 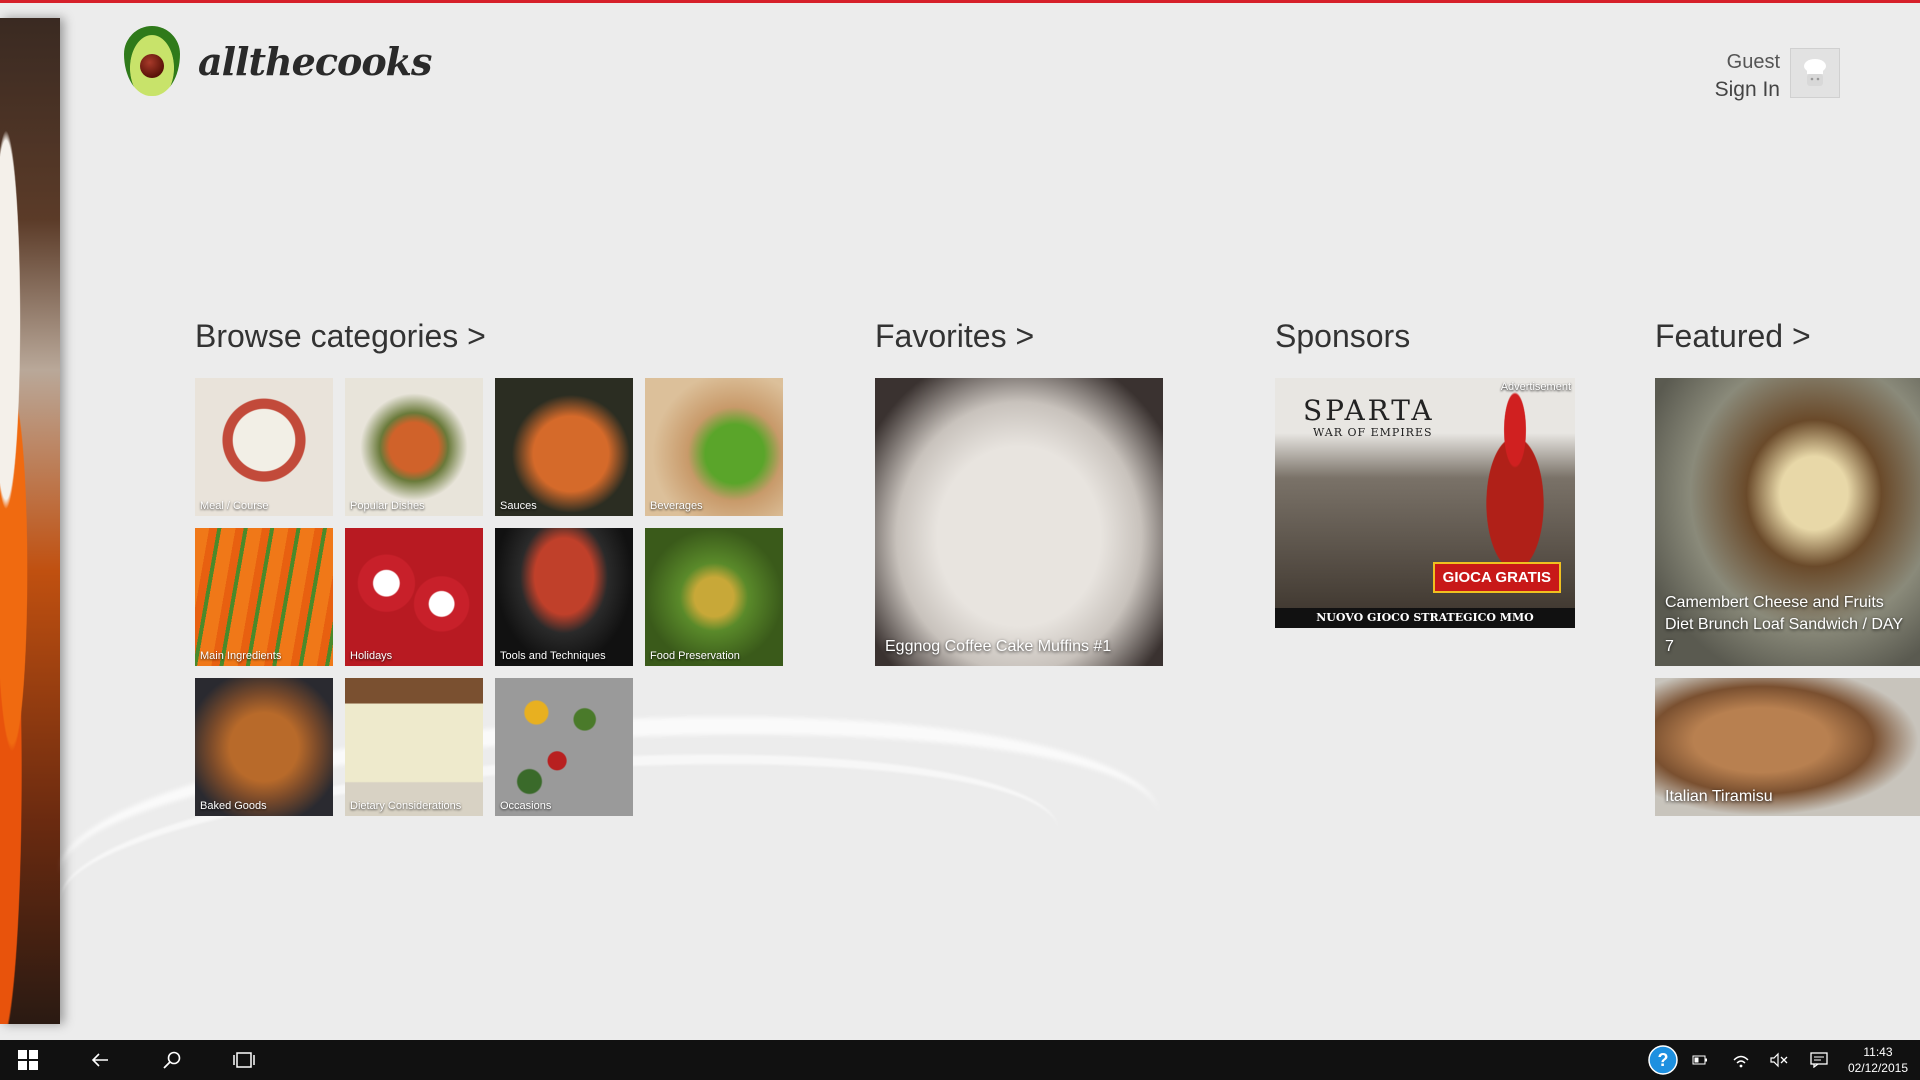 I want to click on avatar, so click(x=1815, y=73).